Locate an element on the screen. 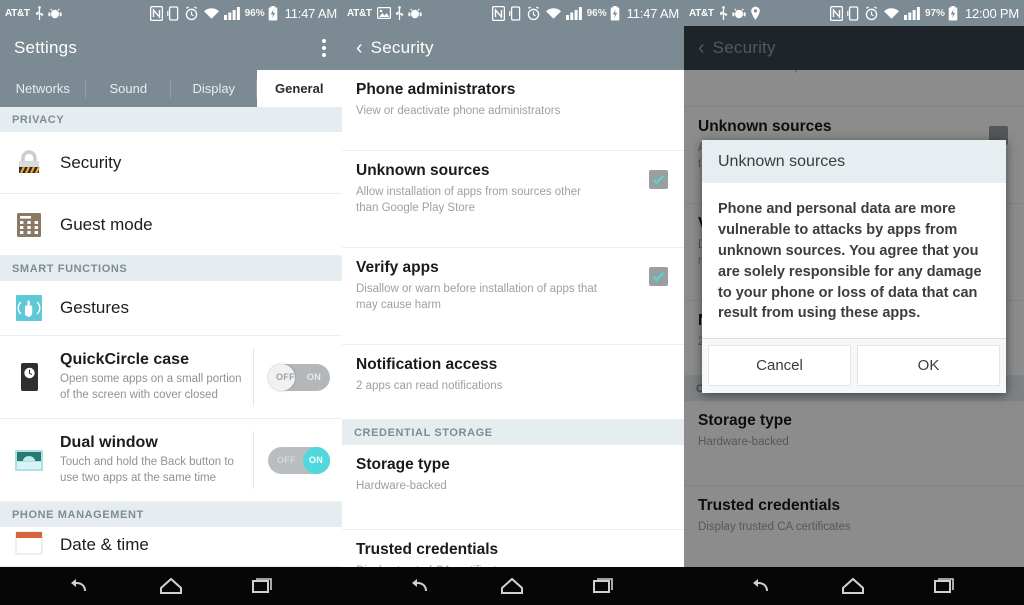 The height and width of the screenshot is (605, 1024). signal-icon is located at coordinates (912, 13).